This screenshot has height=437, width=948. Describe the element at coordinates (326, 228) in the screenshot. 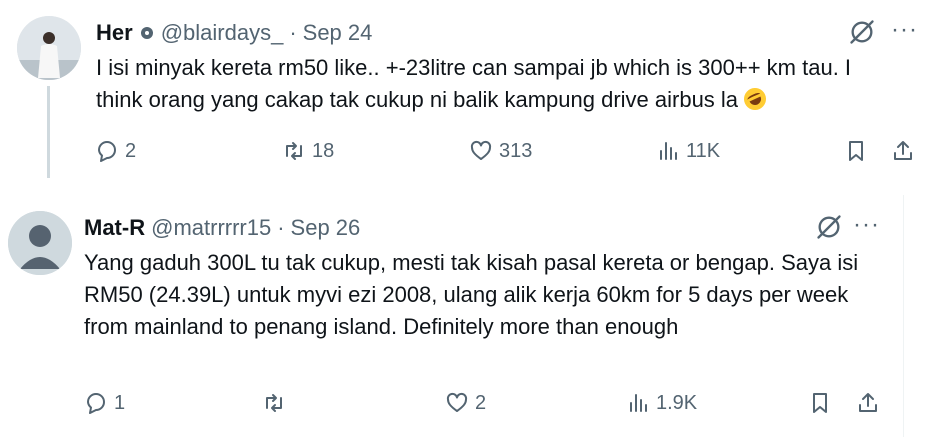

I see `tweet-date: Sep 26` at that location.